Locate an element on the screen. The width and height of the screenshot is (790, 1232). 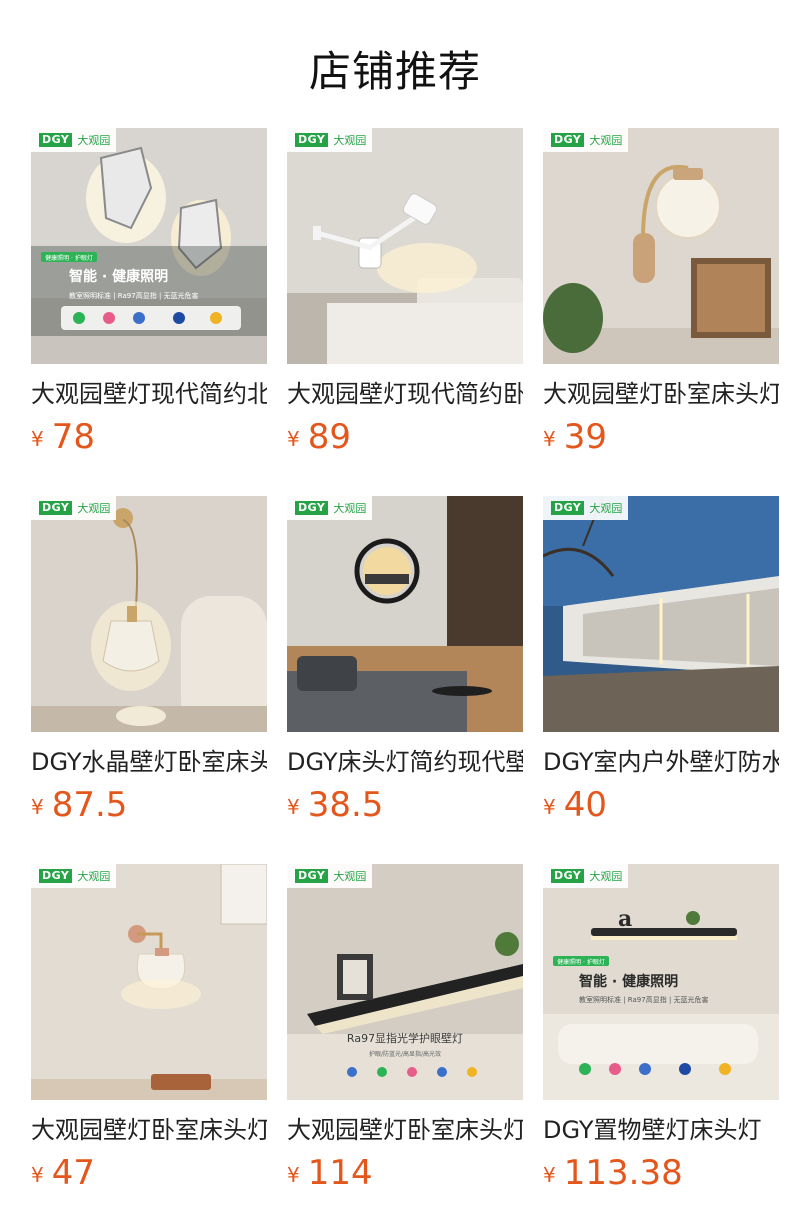
outdoor-line-lamp-icon is located at coordinates (661, 614).